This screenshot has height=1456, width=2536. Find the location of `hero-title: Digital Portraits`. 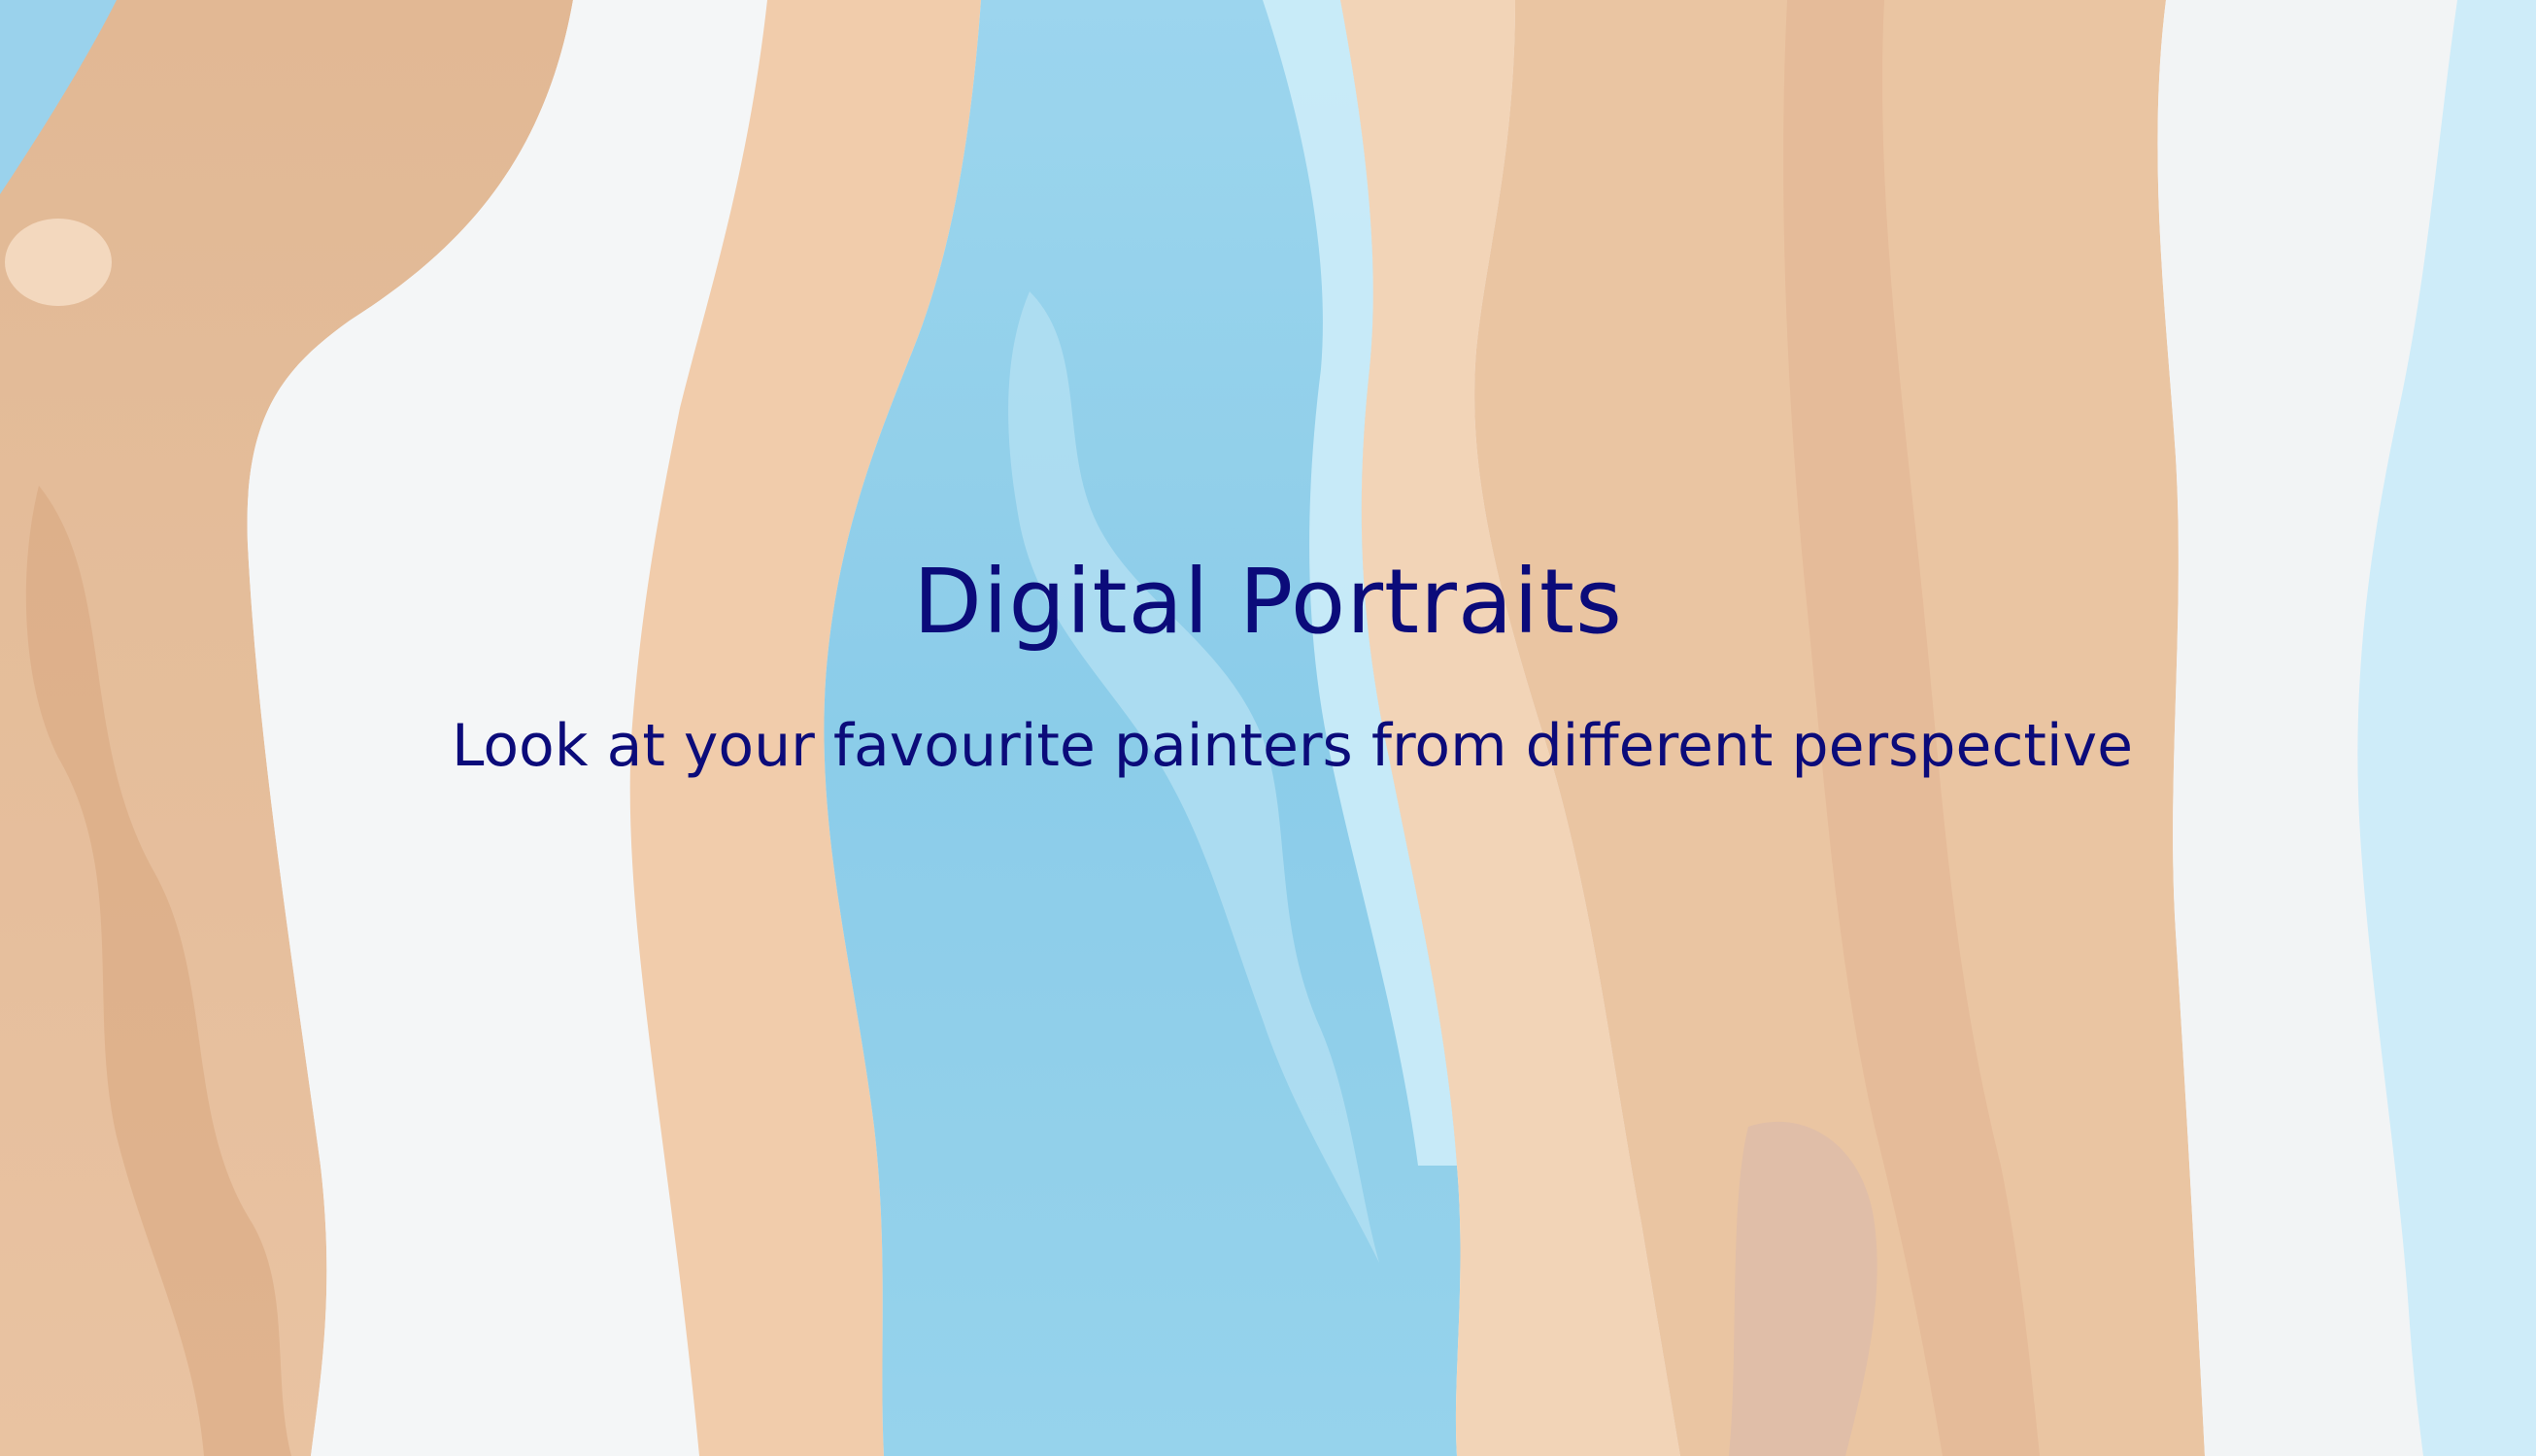

hero-title: Digital Portraits is located at coordinates (1268, 602).